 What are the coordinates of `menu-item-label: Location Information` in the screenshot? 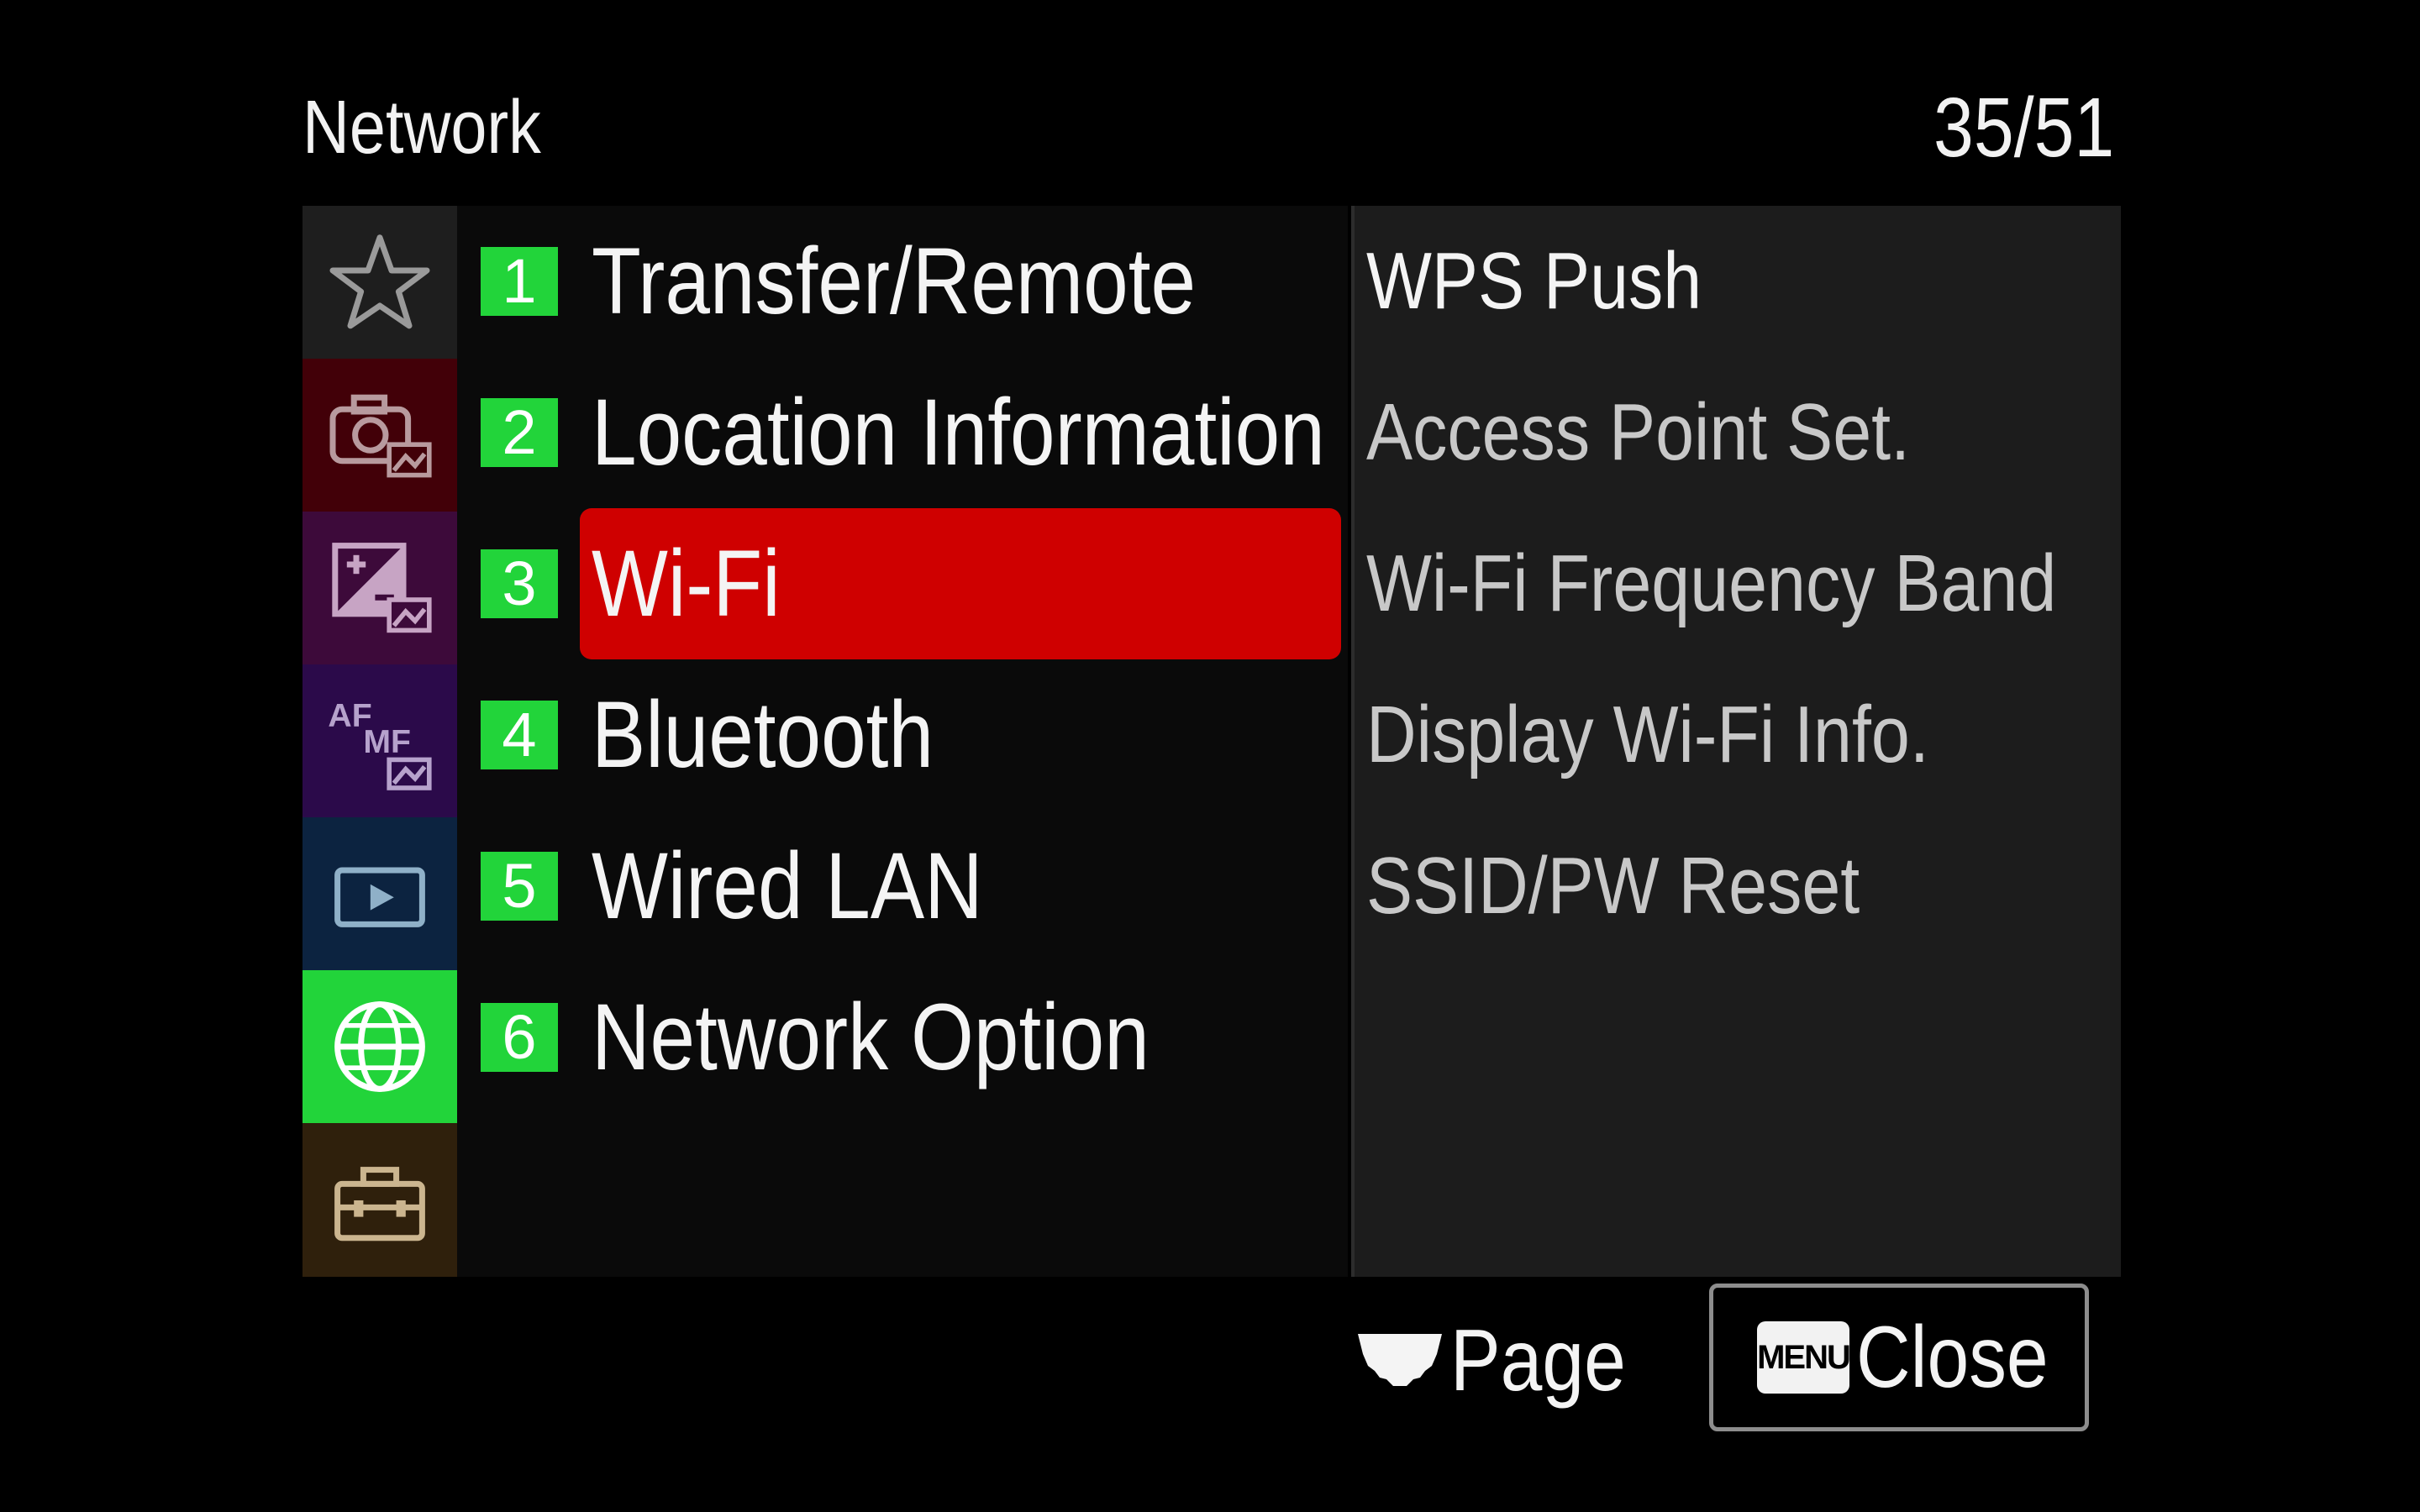 It's located at (959, 432).